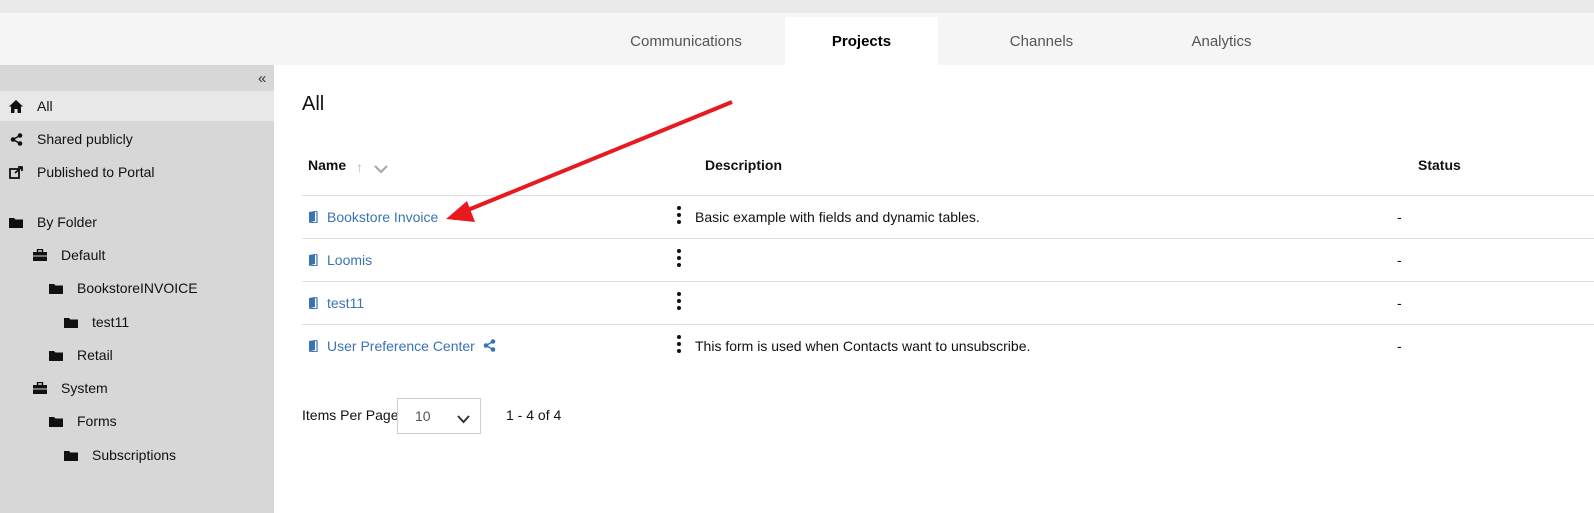 The height and width of the screenshot is (513, 1594). Describe the element at coordinates (262, 78) in the screenshot. I see `collapse-sidebar-icon: «` at that location.